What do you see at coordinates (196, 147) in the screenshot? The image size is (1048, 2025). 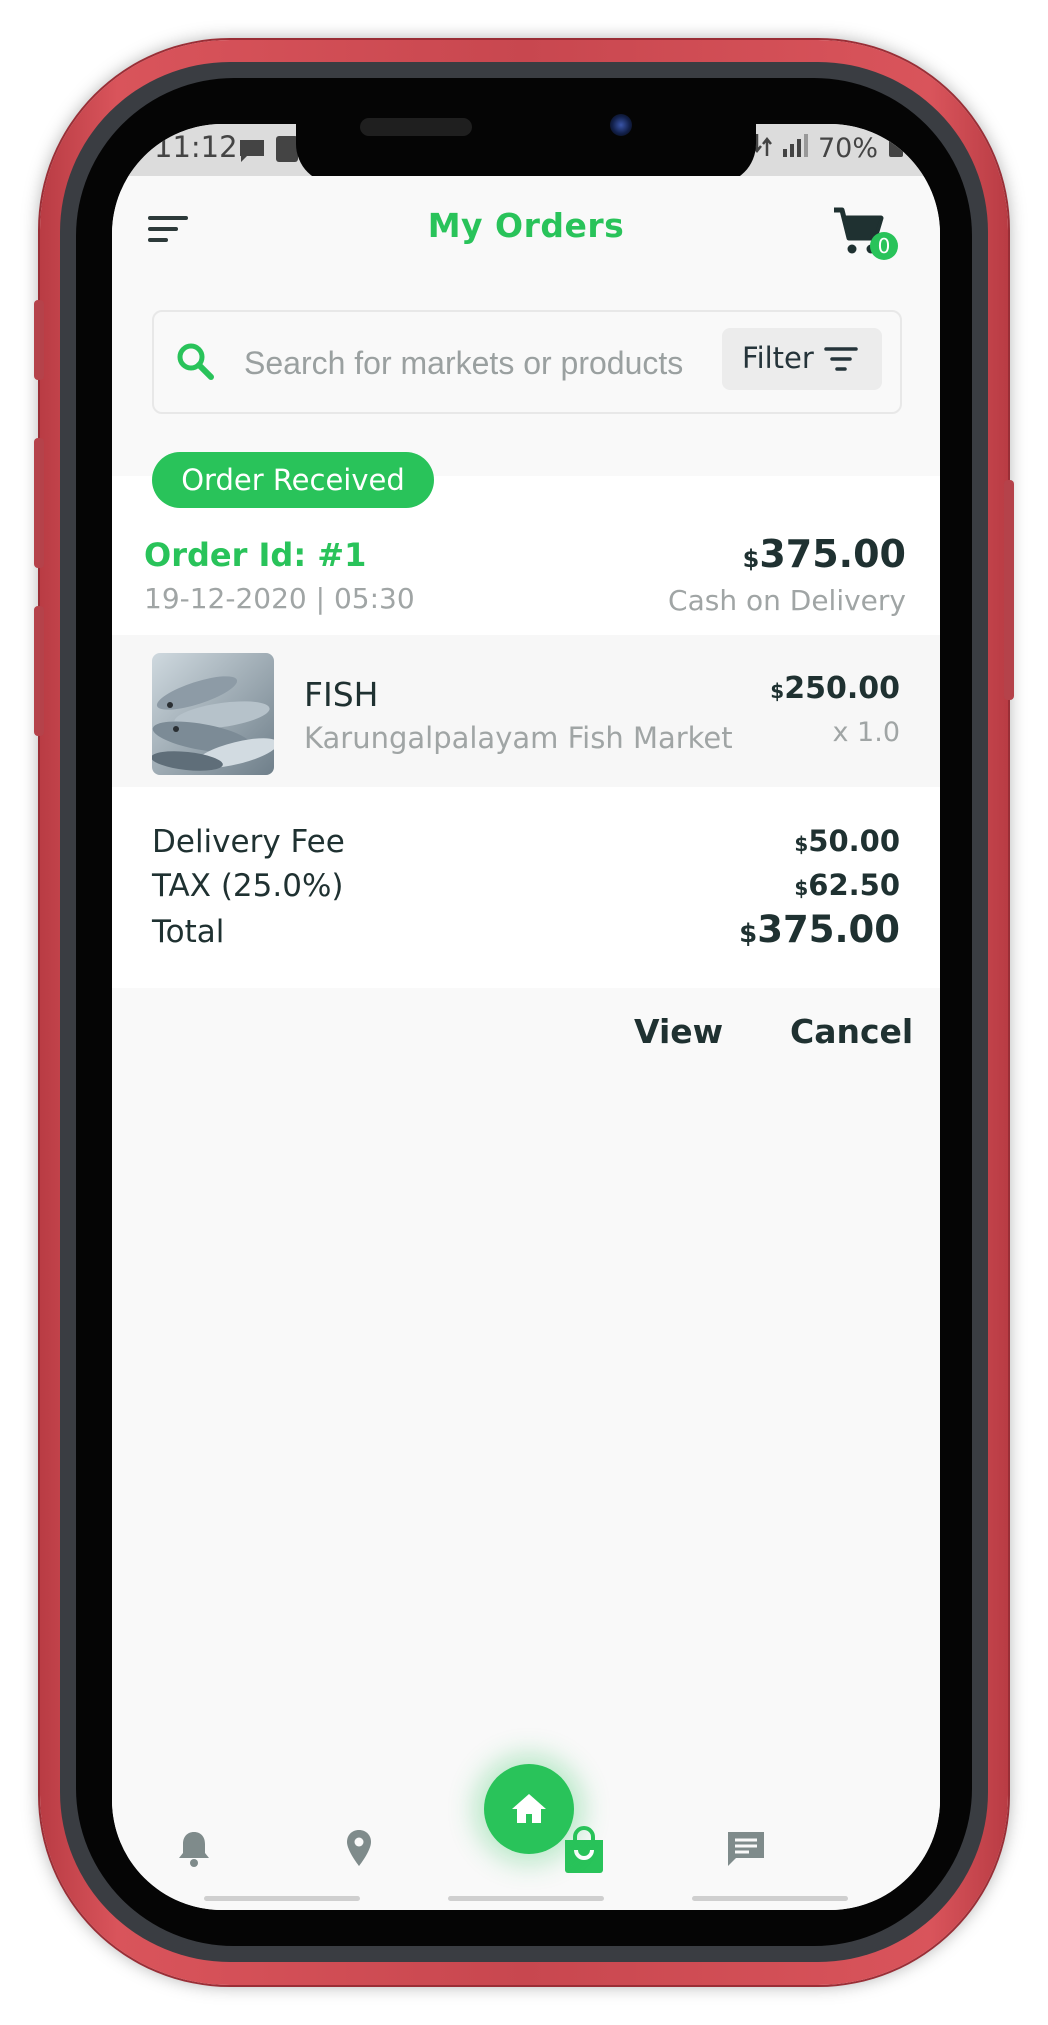 I see `status-time: 11:12` at bounding box center [196, 147].